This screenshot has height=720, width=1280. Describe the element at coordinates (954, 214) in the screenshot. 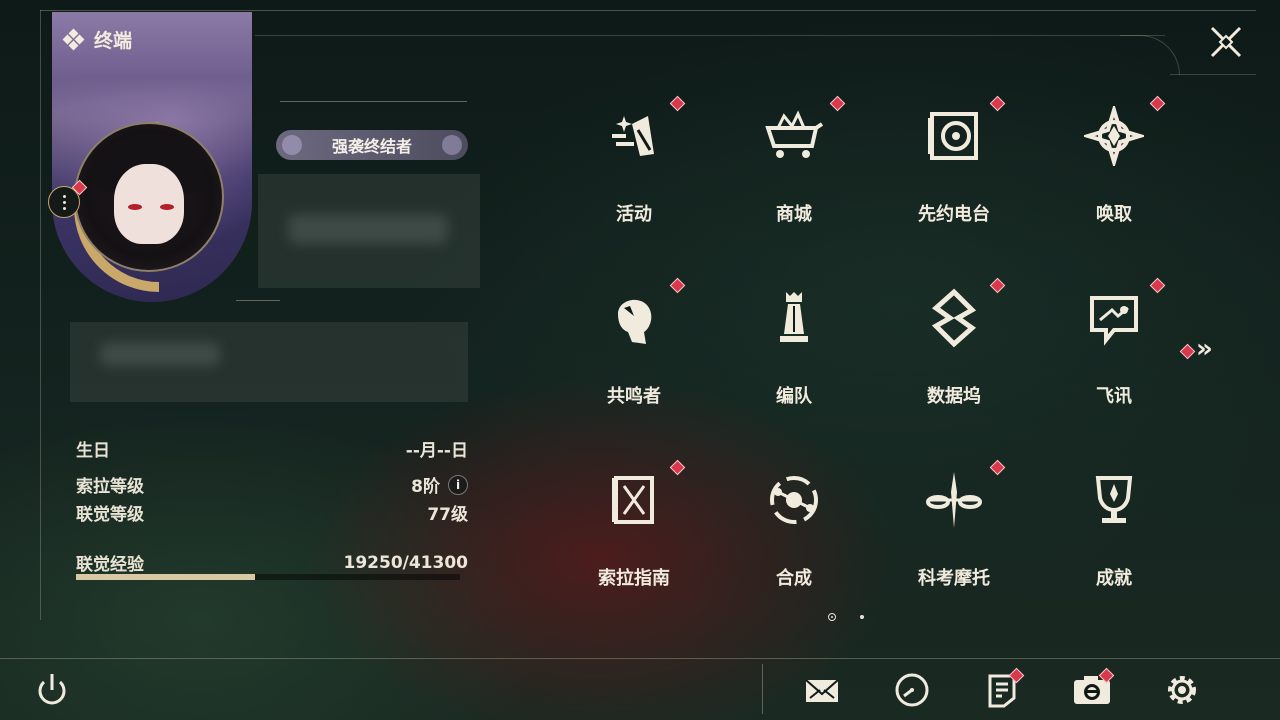

I see `menu-item-label: 先约电台` at that location.